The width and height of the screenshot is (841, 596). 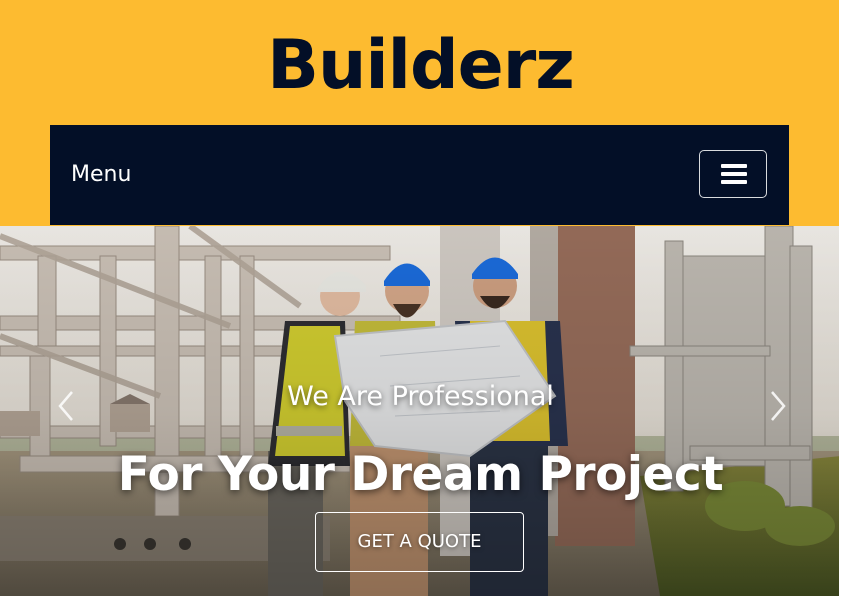 What do you see at coordinates (101, 174) in the screenshot?
I see `menu-label: Menu` at bounding box center [101, 174].